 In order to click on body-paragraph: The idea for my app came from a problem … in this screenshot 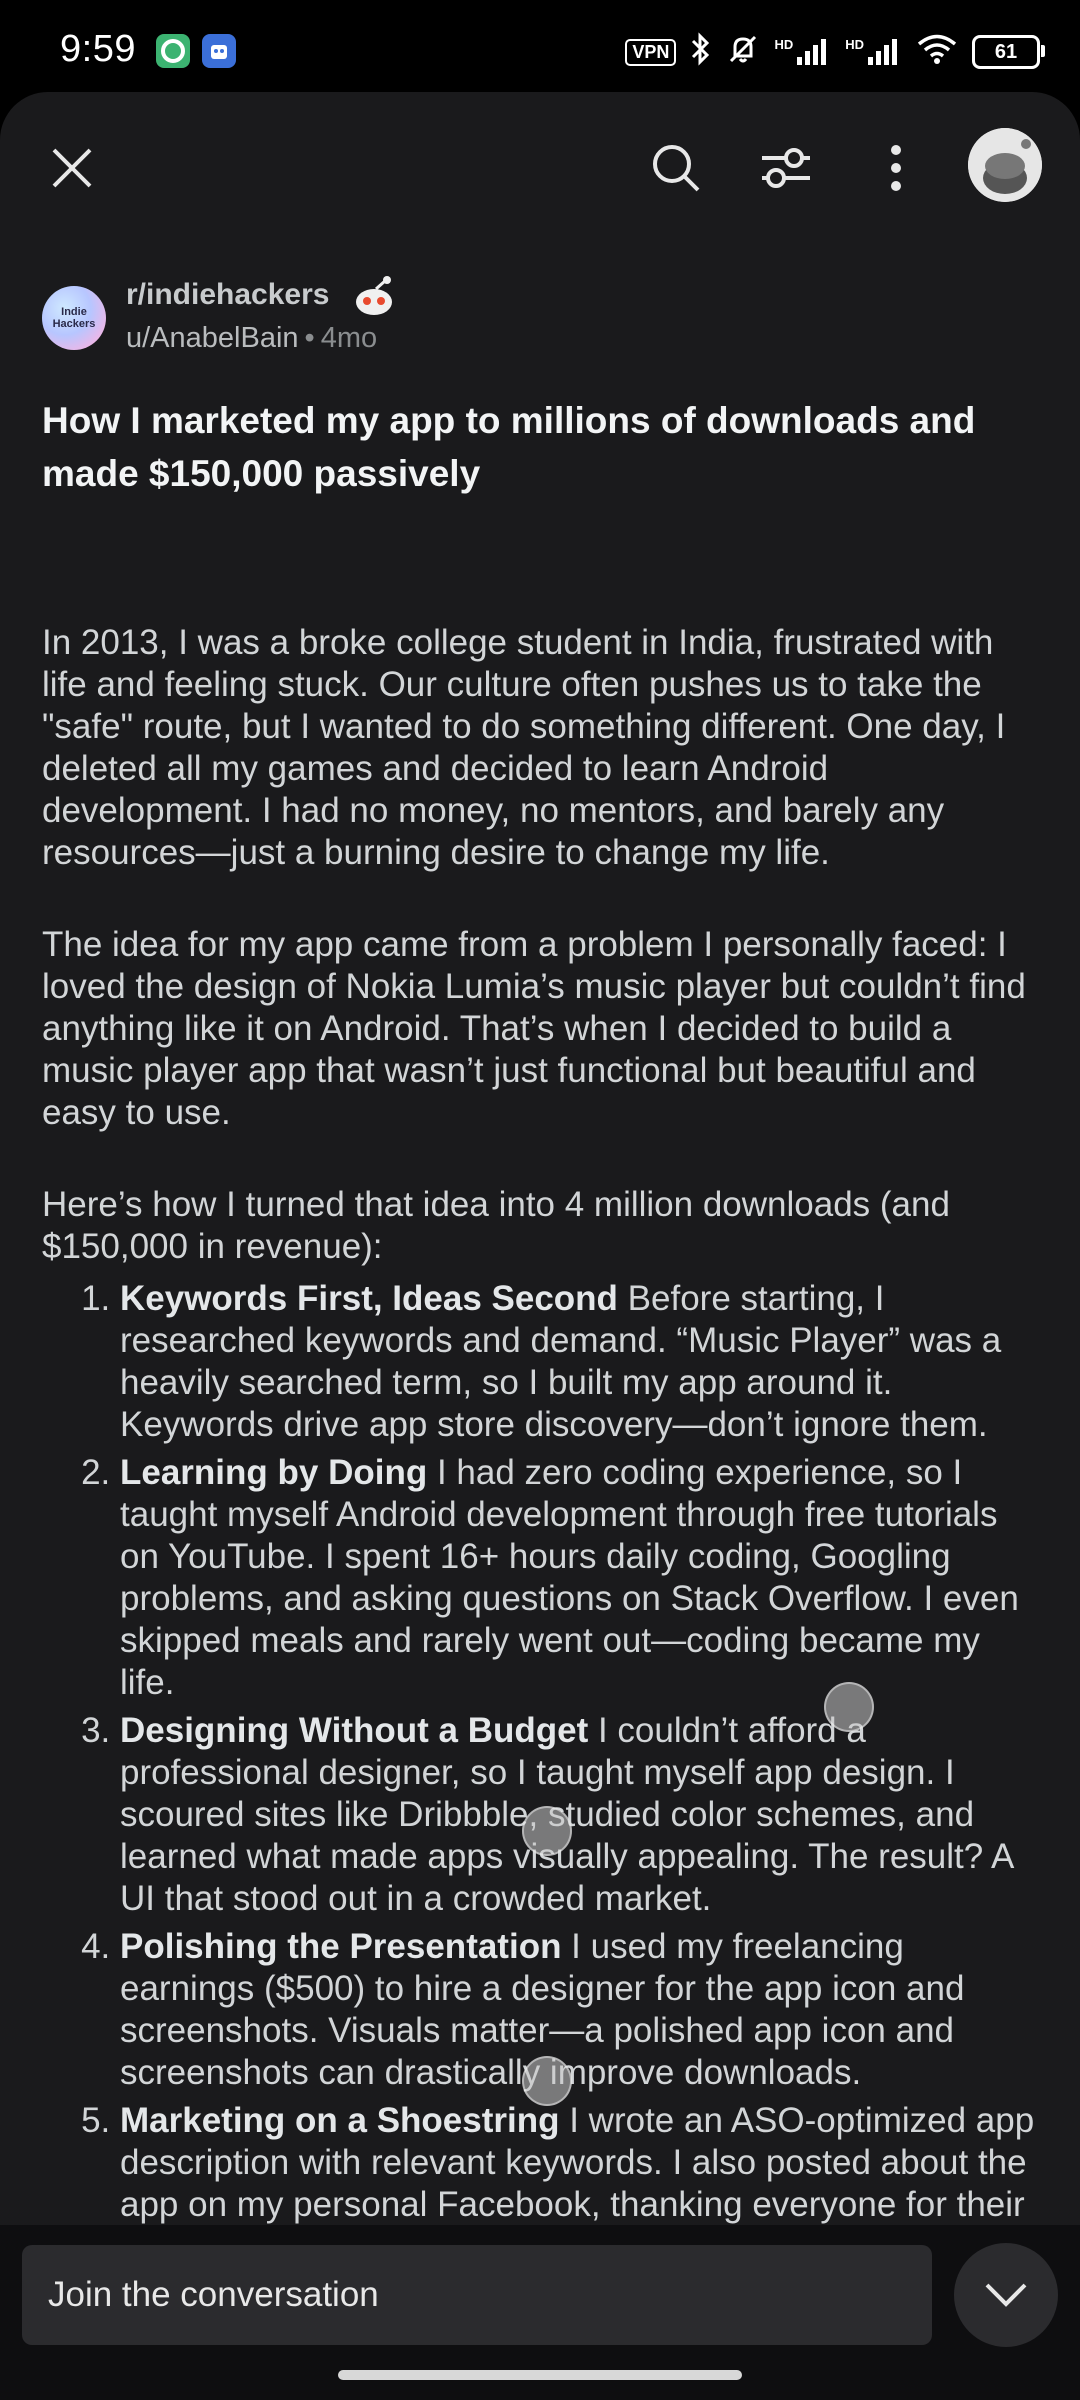, I will do `click(534, 1028)`.